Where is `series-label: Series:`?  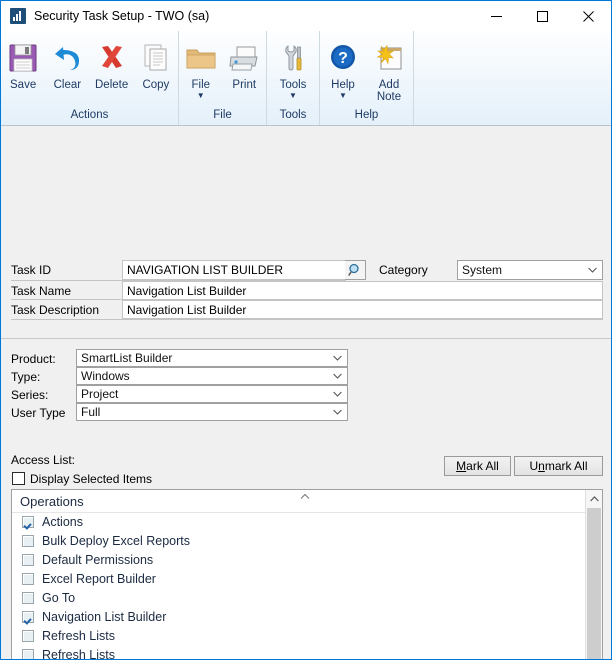 series-label: Series: is located at coordinates (30, 395).